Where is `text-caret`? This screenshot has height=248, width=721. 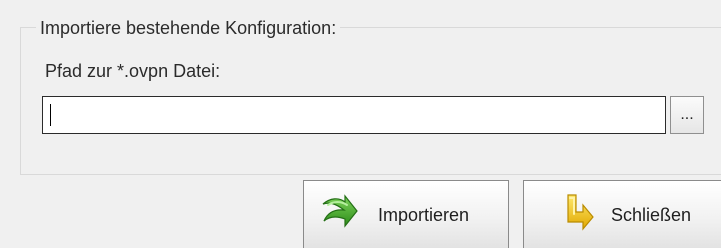 text-caret is located at coordinates (50, 115).